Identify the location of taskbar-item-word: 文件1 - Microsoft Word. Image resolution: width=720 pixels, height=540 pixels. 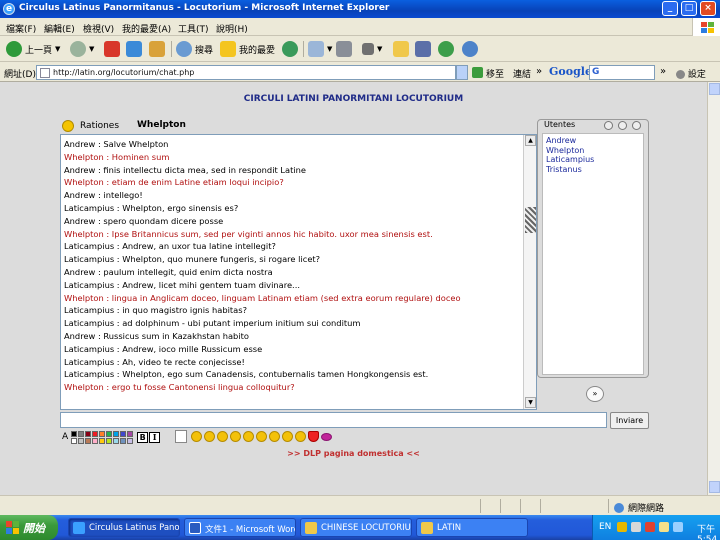
(240, 527).